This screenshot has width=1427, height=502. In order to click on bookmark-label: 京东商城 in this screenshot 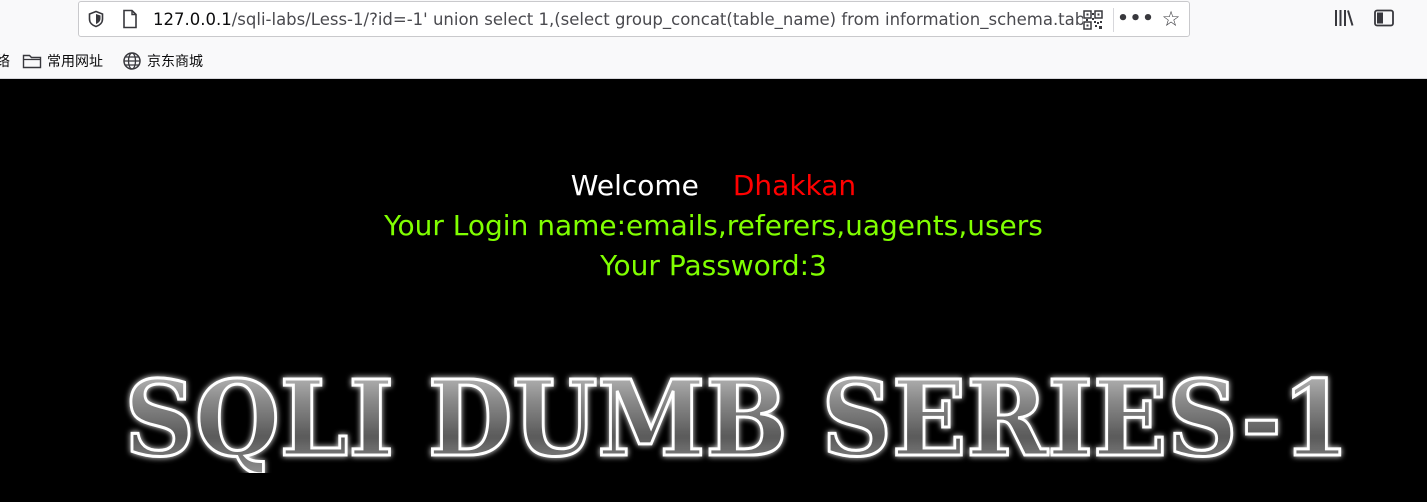, I will do `click(175, 62)`.